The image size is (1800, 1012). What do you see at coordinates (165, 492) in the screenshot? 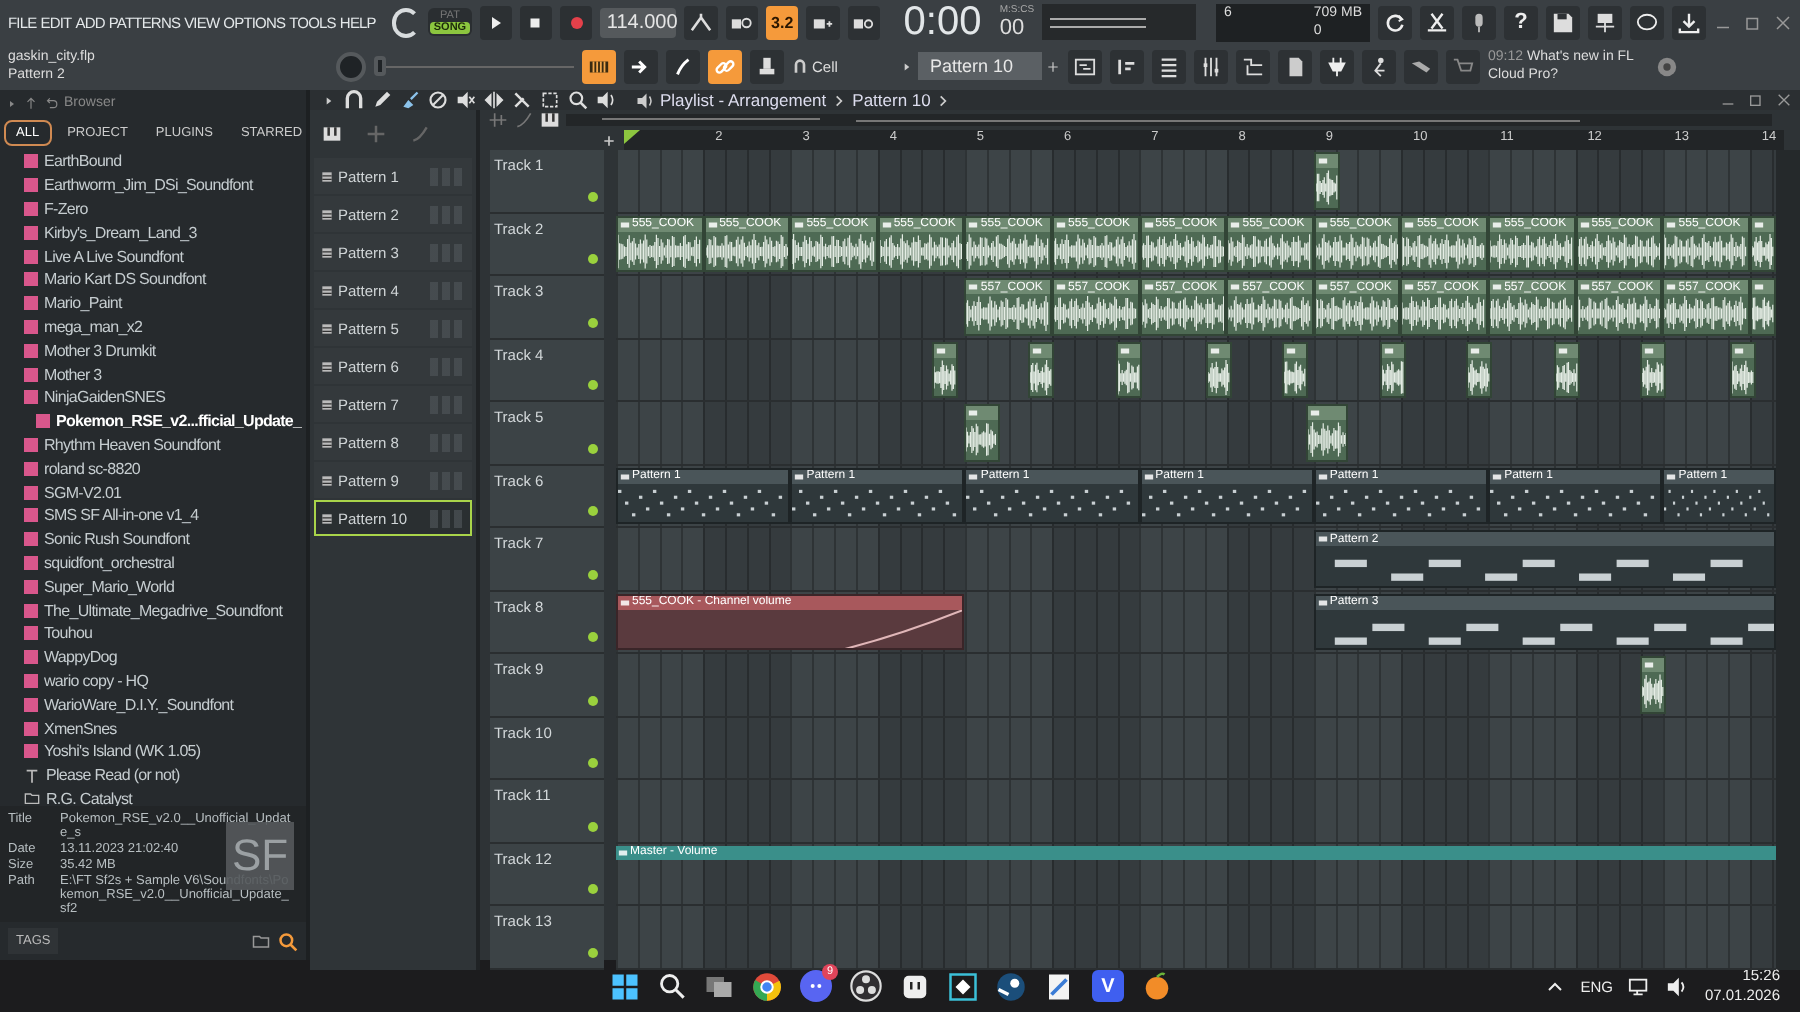
I see `browser-item: SGM-V2.01` at bounding box center [165, 492].